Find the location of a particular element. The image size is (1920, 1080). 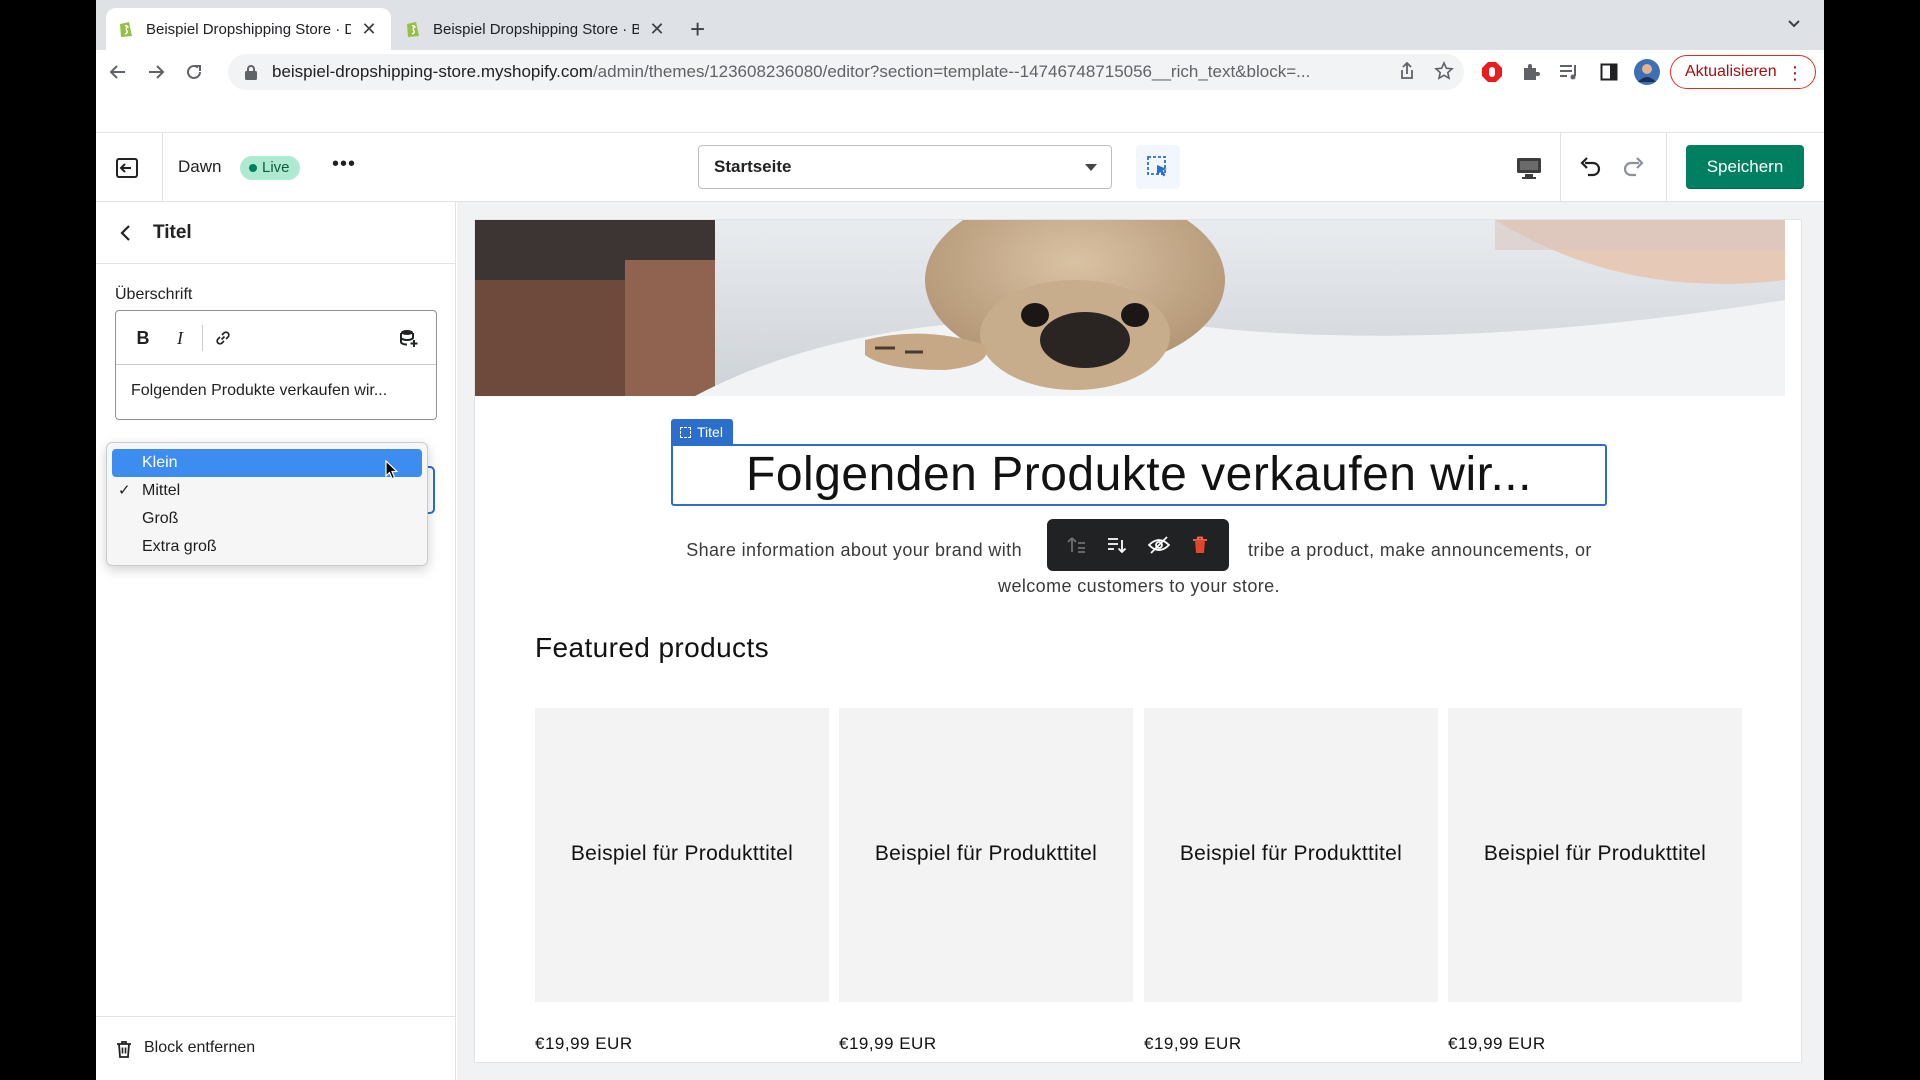

live-badge: Live is located at coordinates (270, 168).